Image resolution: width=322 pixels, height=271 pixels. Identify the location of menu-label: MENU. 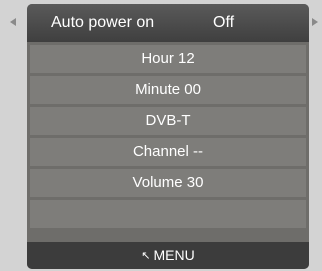
(174, 255).